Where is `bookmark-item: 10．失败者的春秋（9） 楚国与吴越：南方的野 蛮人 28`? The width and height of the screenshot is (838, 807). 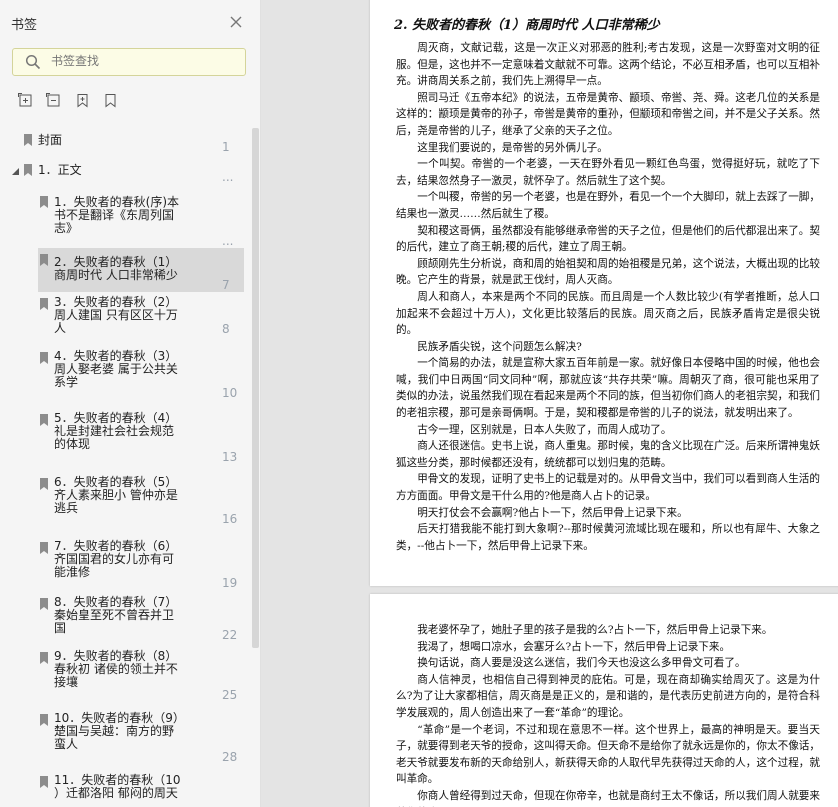
bookmark-item: 10．失败者的春秋（9） 楚国与吴越：南方的野 蛮人 28 is located at coordinates (123, 738).